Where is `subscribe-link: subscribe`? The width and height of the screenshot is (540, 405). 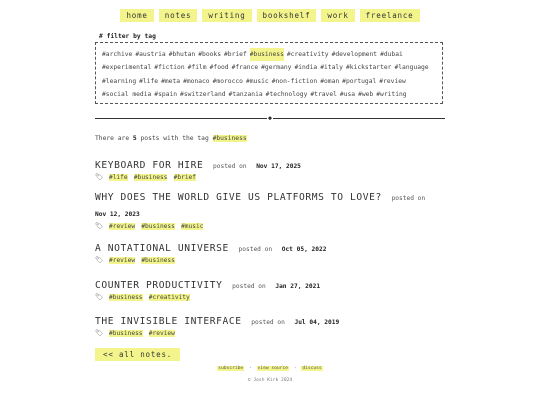
subscribe-link: subscribe is located at coordinates (231, 368).